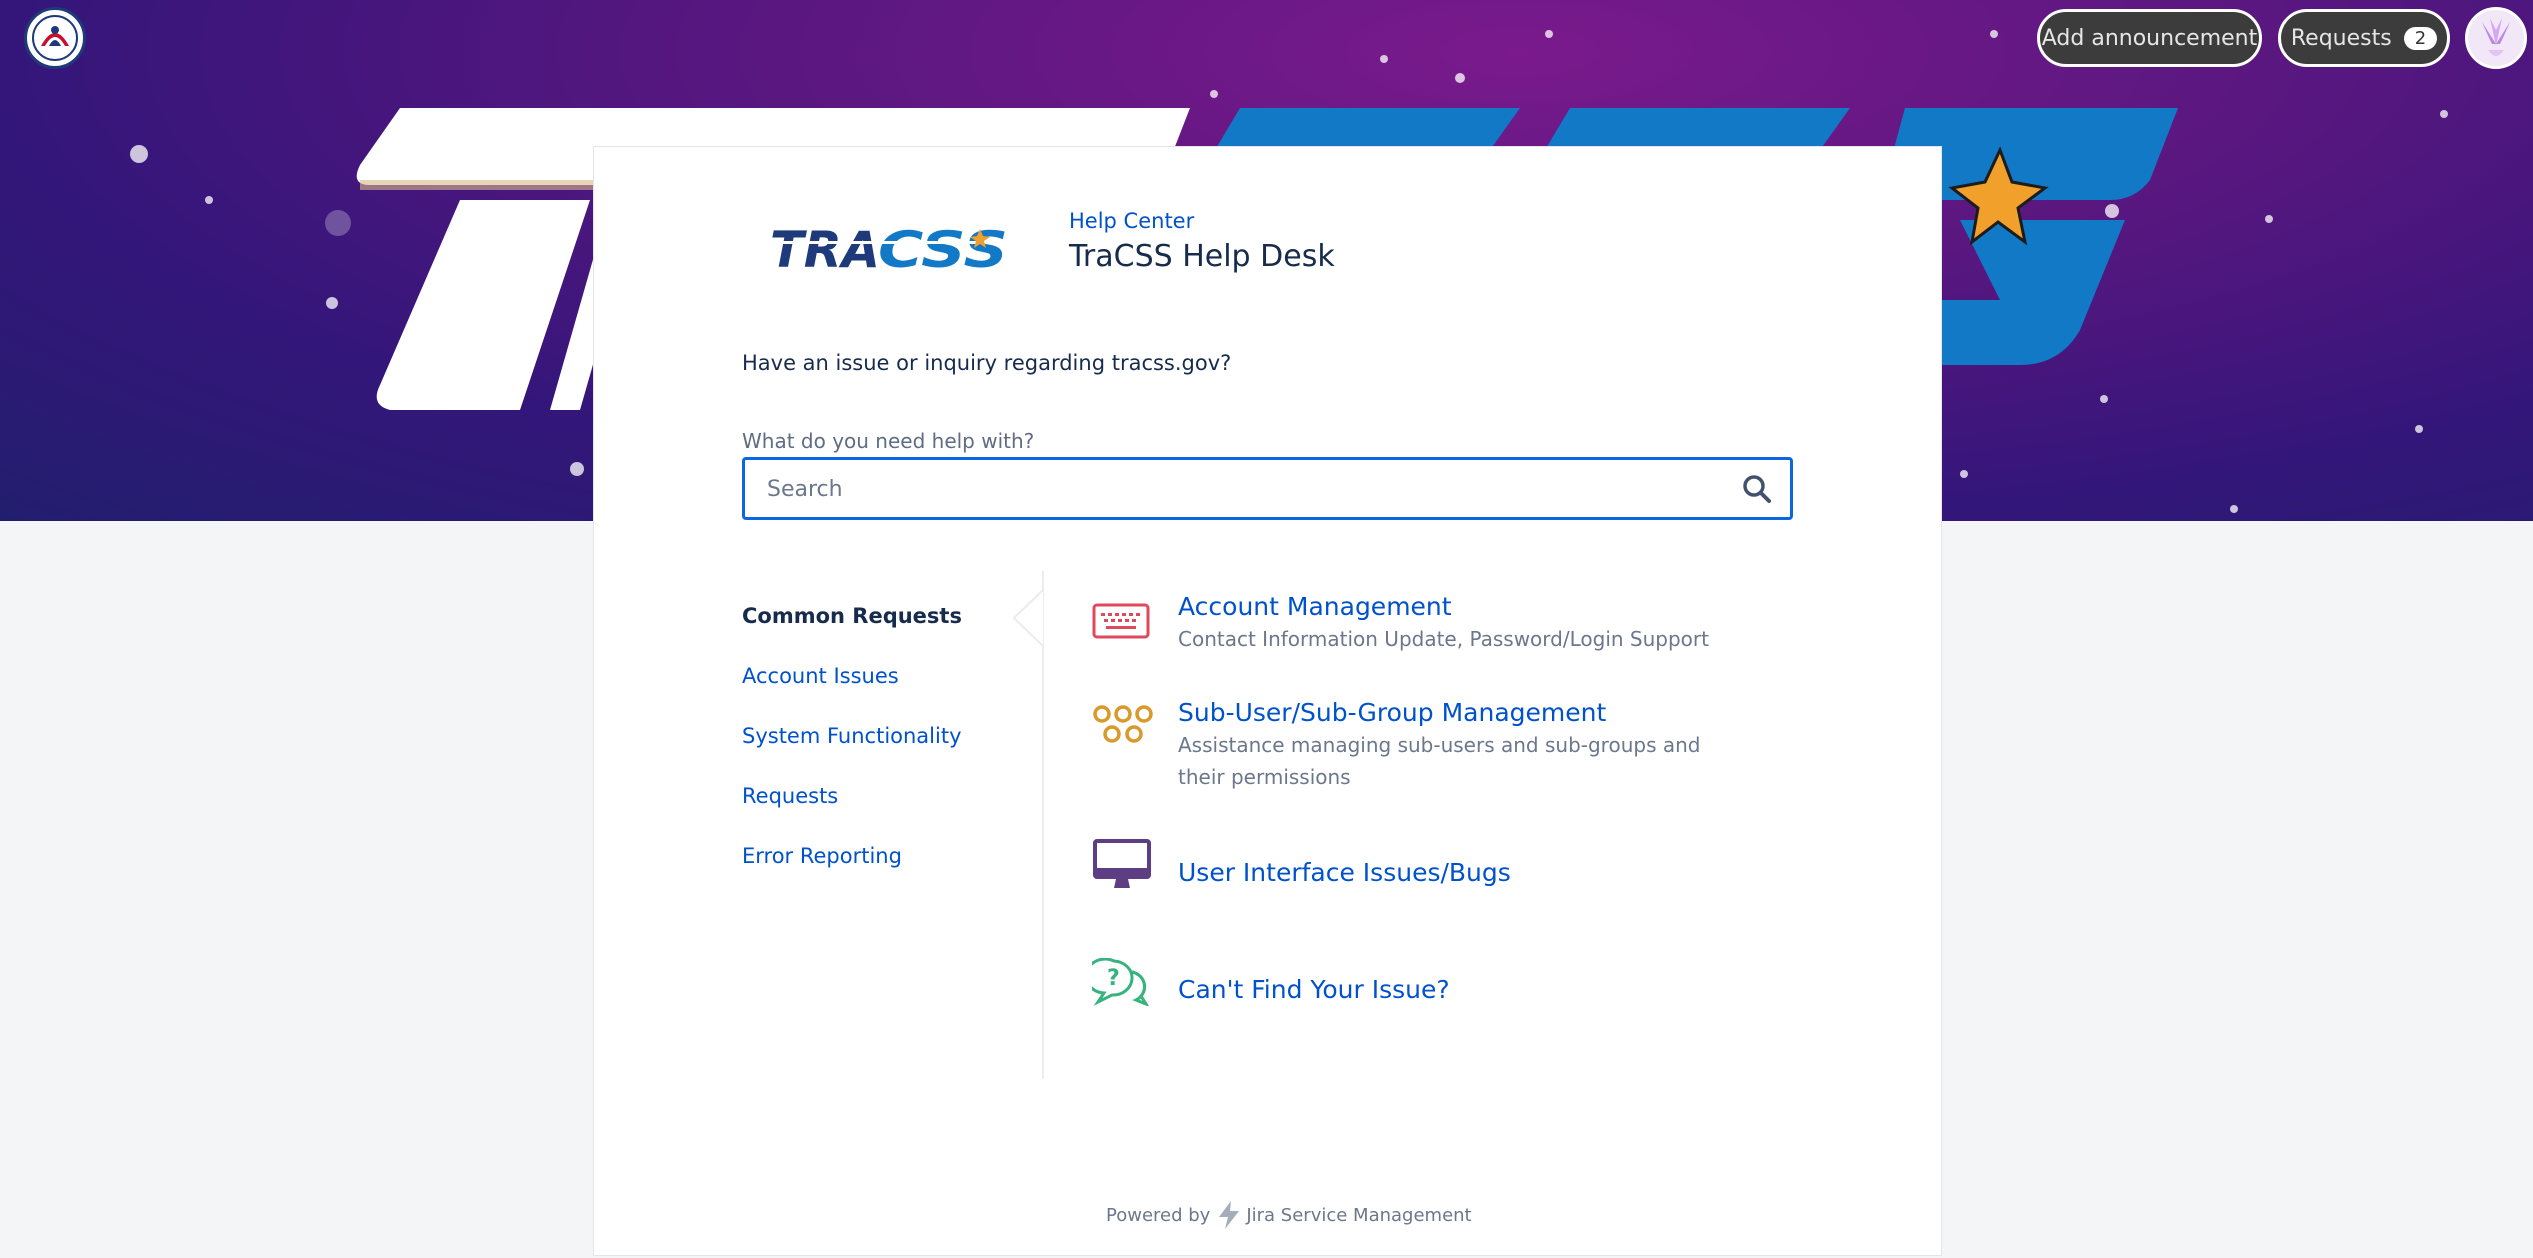  What do you see at coordinates (1122, 863) in the screenshot?
I see `monitor-icon` at bounding box center [1122, 863].